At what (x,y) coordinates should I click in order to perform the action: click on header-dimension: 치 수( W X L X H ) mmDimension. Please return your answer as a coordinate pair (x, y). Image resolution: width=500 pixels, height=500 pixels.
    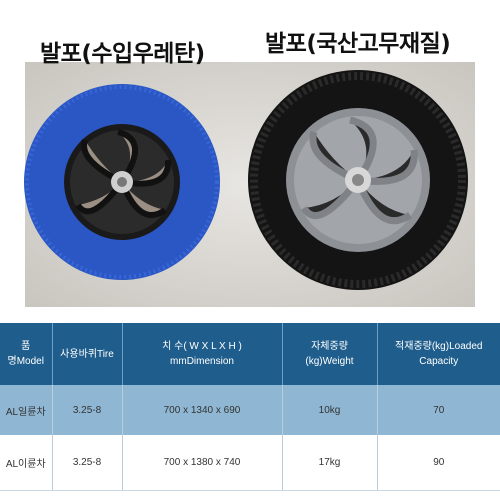
    Looking at the image, I should click on (202, 354).